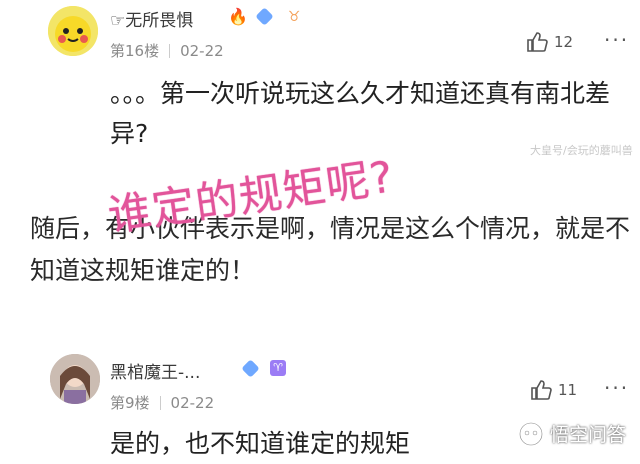  What do you see at coordinates (167, 50) in the screenshot?
I see `comment-meta: 第16楼 02-22` at bounding box center [167, 50].